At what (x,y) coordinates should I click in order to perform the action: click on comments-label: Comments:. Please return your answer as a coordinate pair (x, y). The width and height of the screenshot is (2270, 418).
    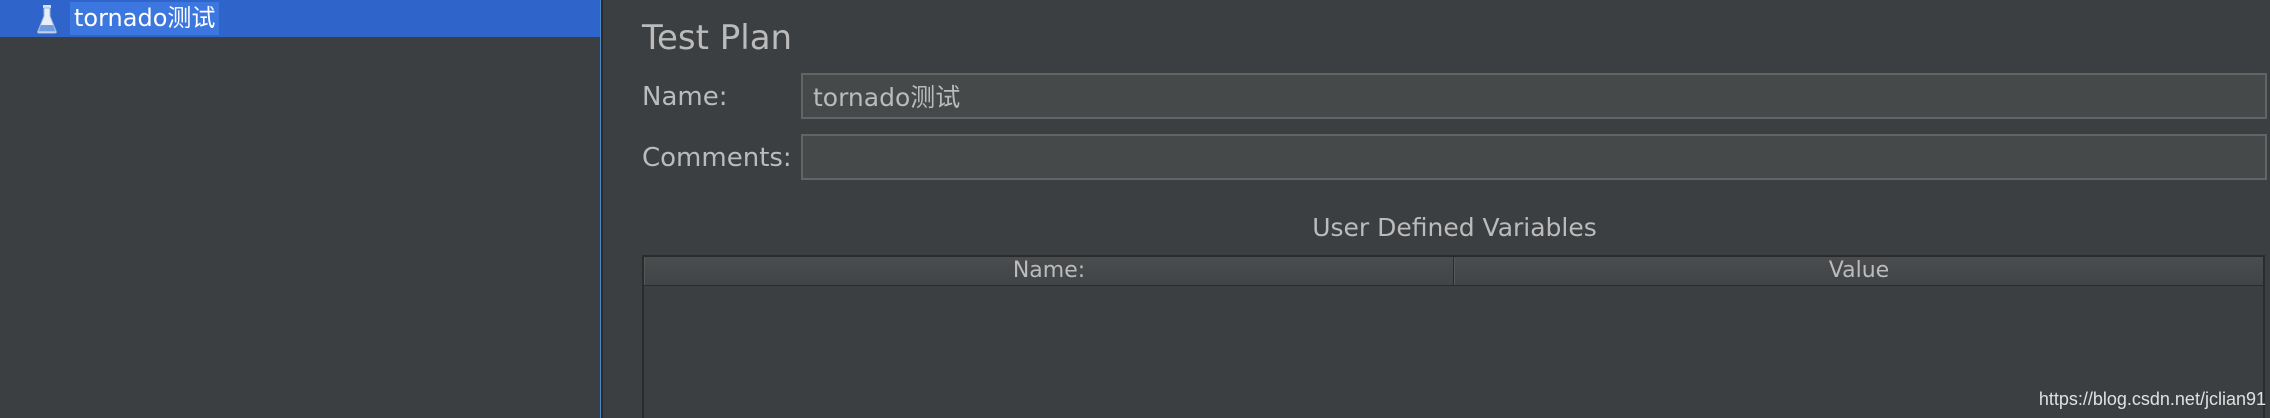
    Looking at the image, I should click on (717, 158).